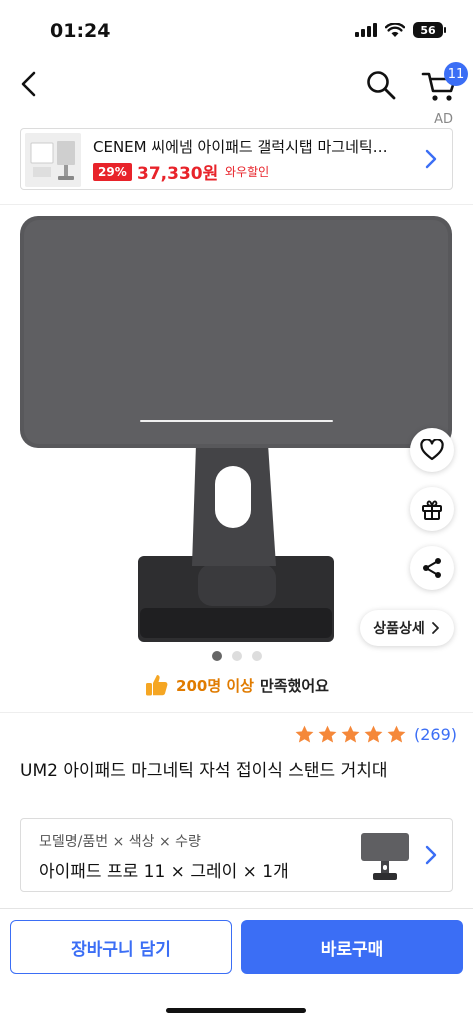 The height and width of the screenshot is (1024, 473). Describe the element at coordinates (395, 29) in the screenshot. I see `wifi-icon` at that location.